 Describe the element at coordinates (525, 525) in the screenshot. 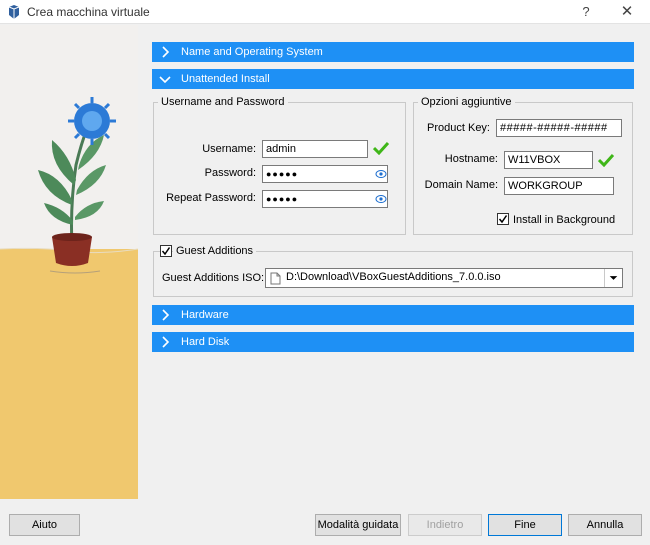

I see `finish-button: Fine` at that location.